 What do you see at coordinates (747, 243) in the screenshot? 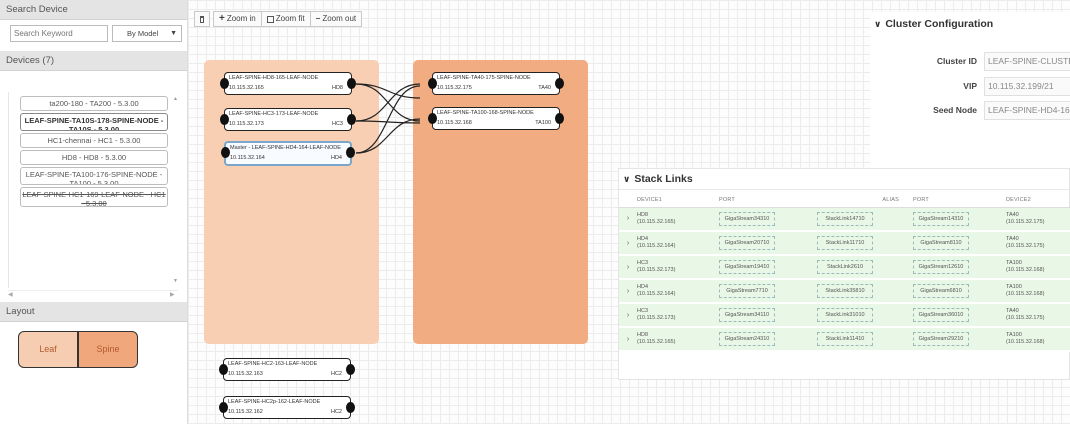
I see `port1-field: GigaStream20710` at bounding box center [747, 243].